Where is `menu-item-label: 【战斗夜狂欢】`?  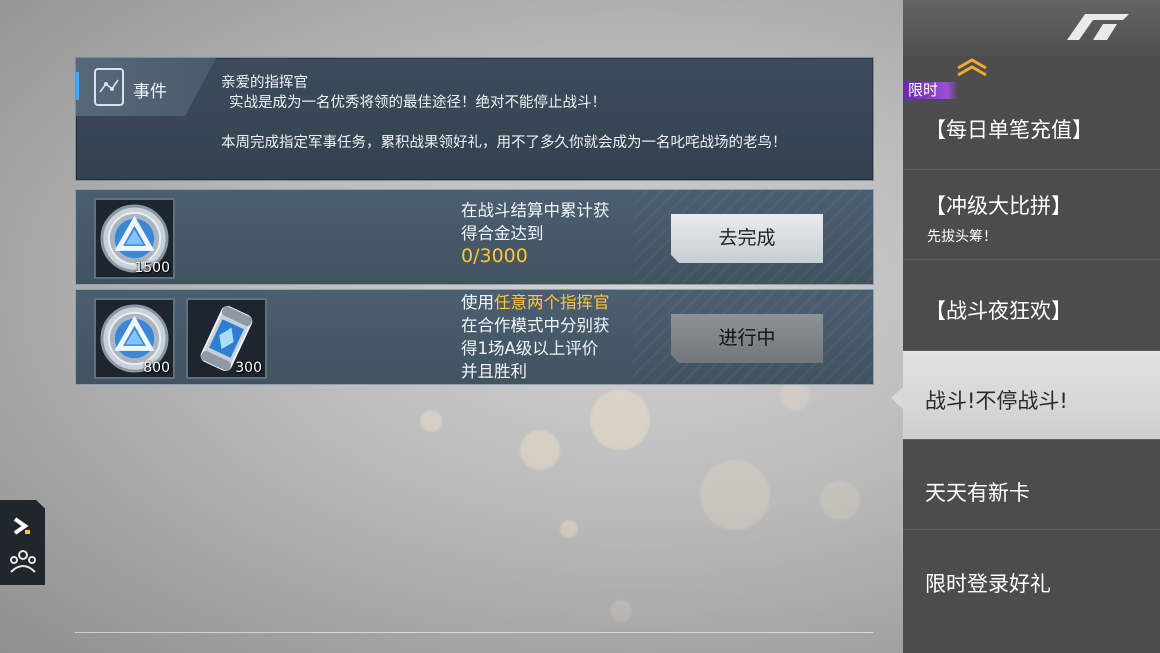 menu-item-label: 【战斗夜狂欢】 is located at coordinates (998, 311).